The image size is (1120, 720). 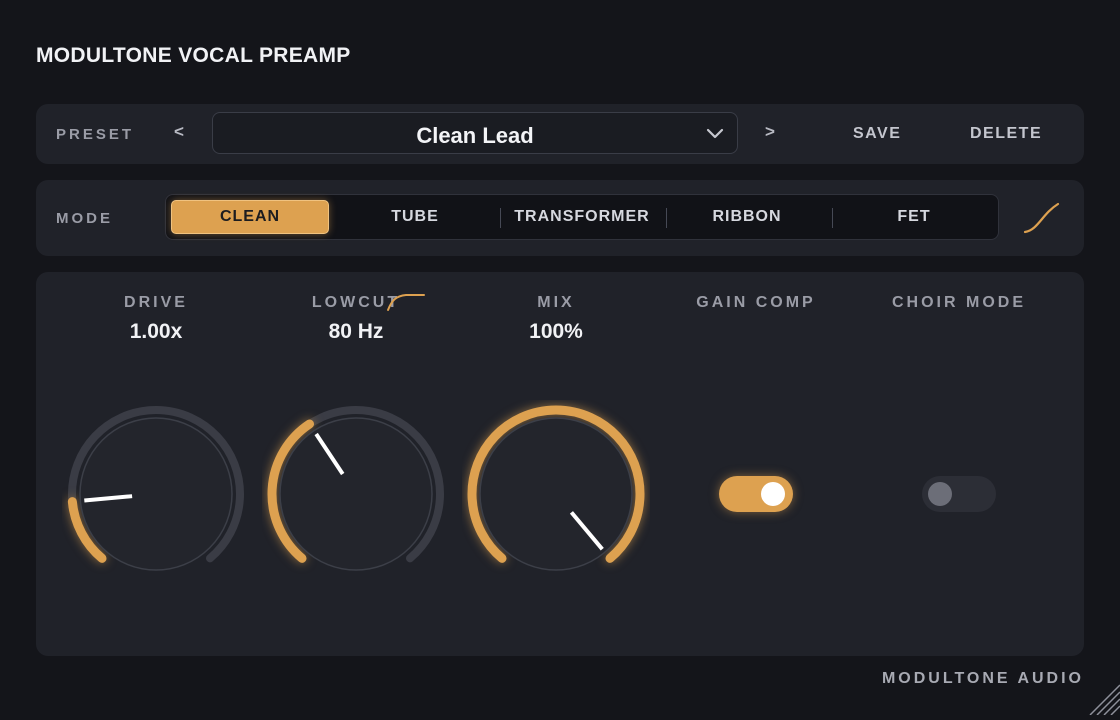 I want to click on lowcut-value: 80 Hz, so click(x=356, y=331).